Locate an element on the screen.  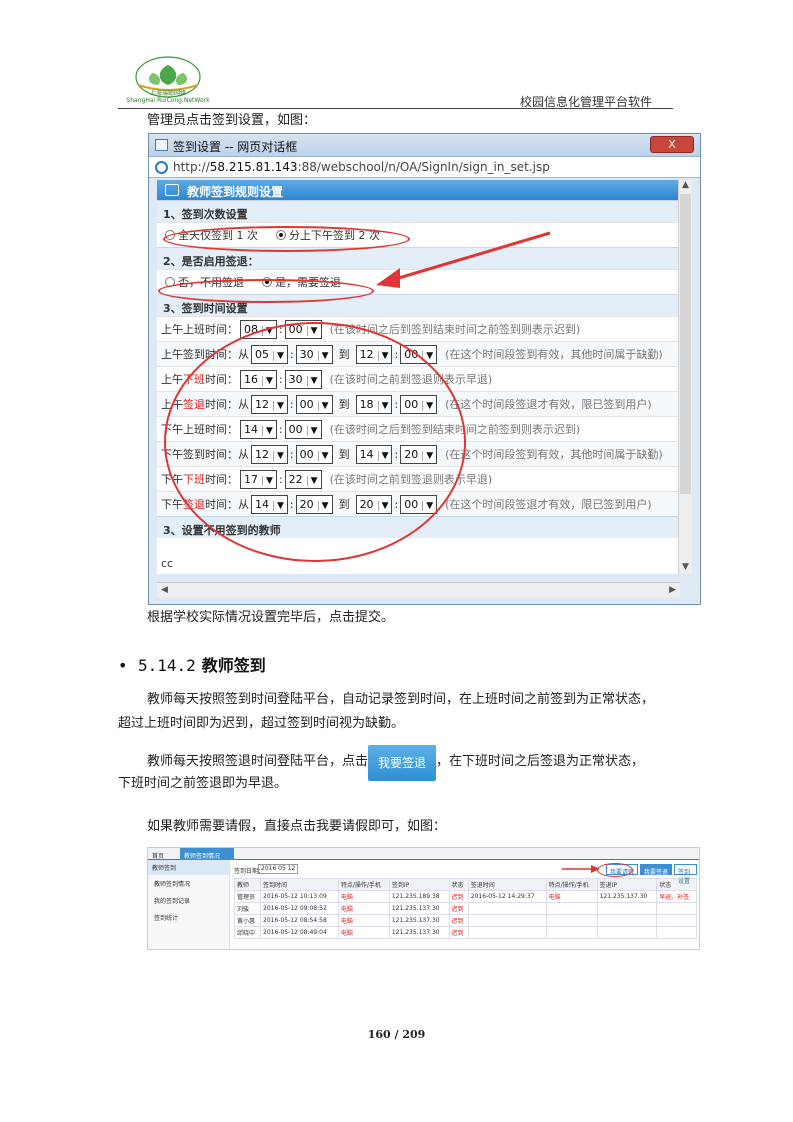
small-arrow-icon is located at coordinates (581, 869).